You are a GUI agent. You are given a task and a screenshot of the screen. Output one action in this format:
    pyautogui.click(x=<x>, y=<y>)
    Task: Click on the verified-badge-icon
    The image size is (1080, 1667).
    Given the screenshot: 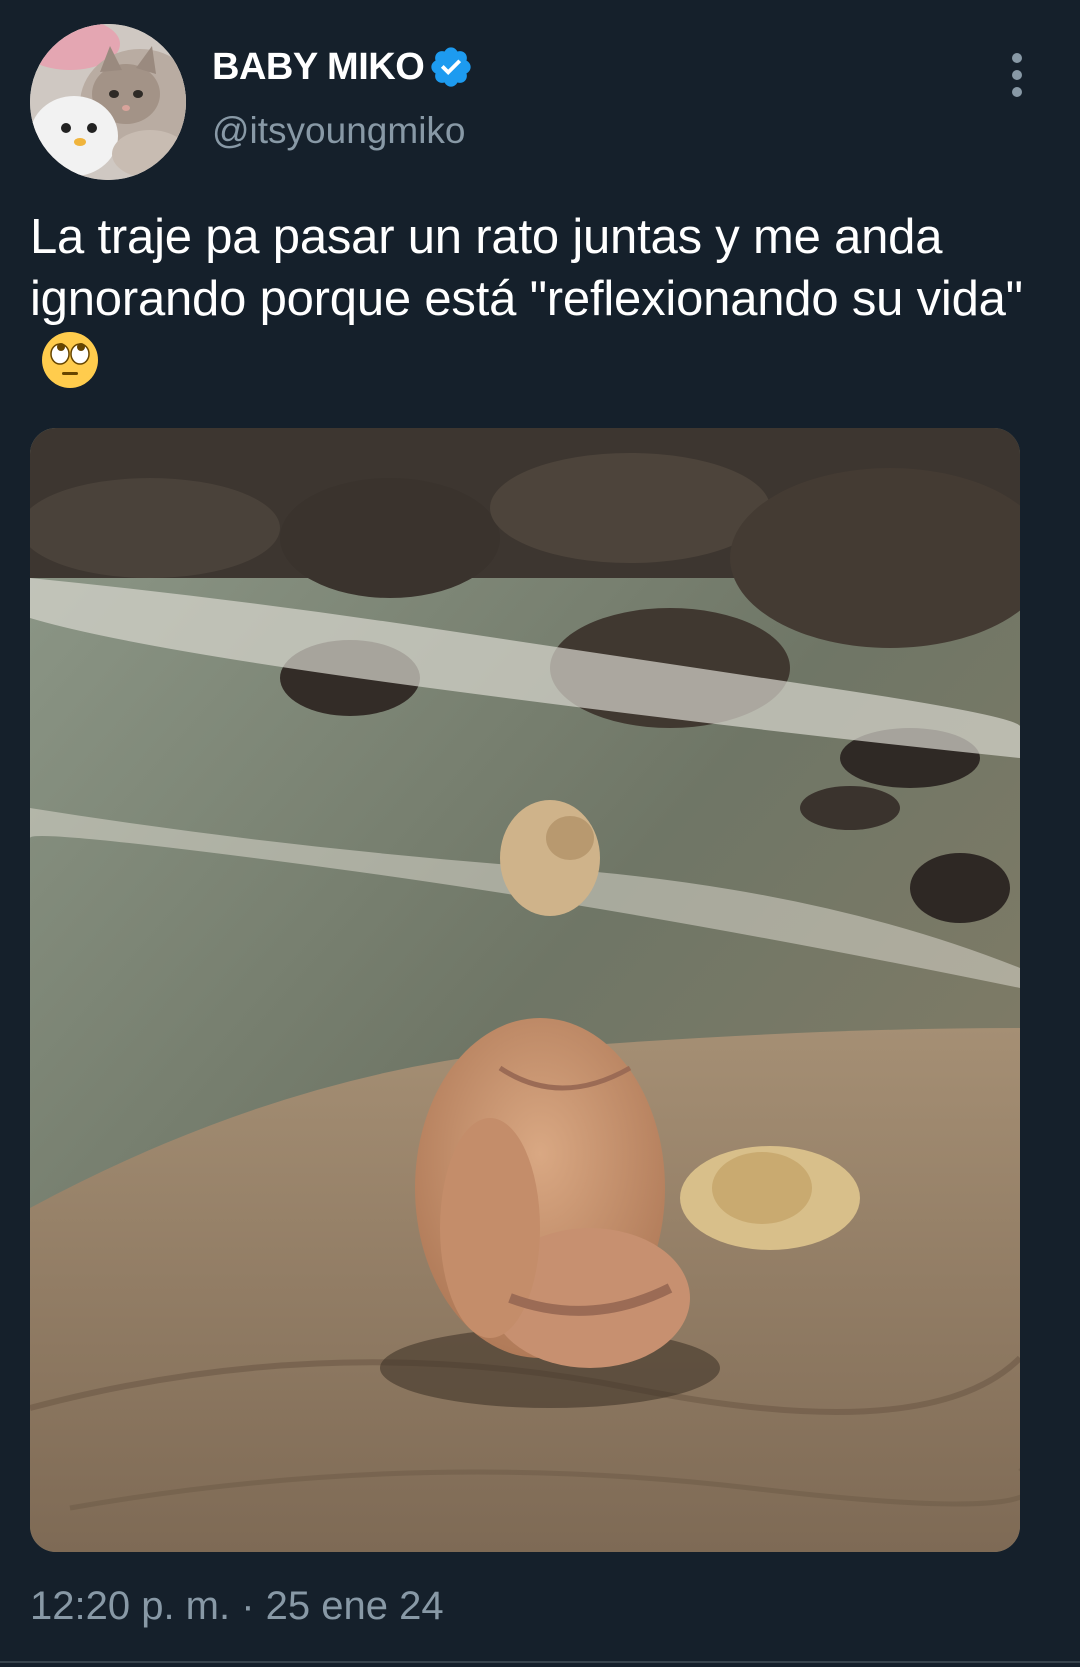 What is the action you would take?
    pyautogui.click(x=451, y=67)
    